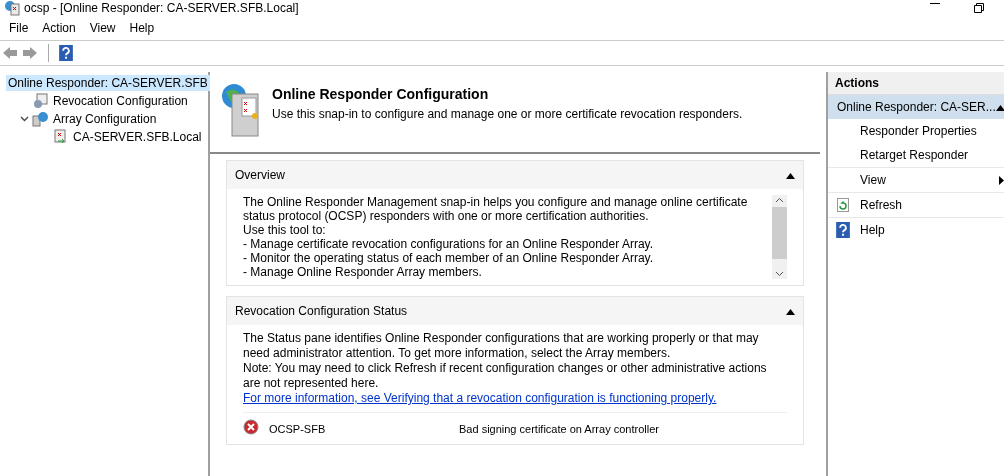  I want to click on restore-icon, so click(979, 8).